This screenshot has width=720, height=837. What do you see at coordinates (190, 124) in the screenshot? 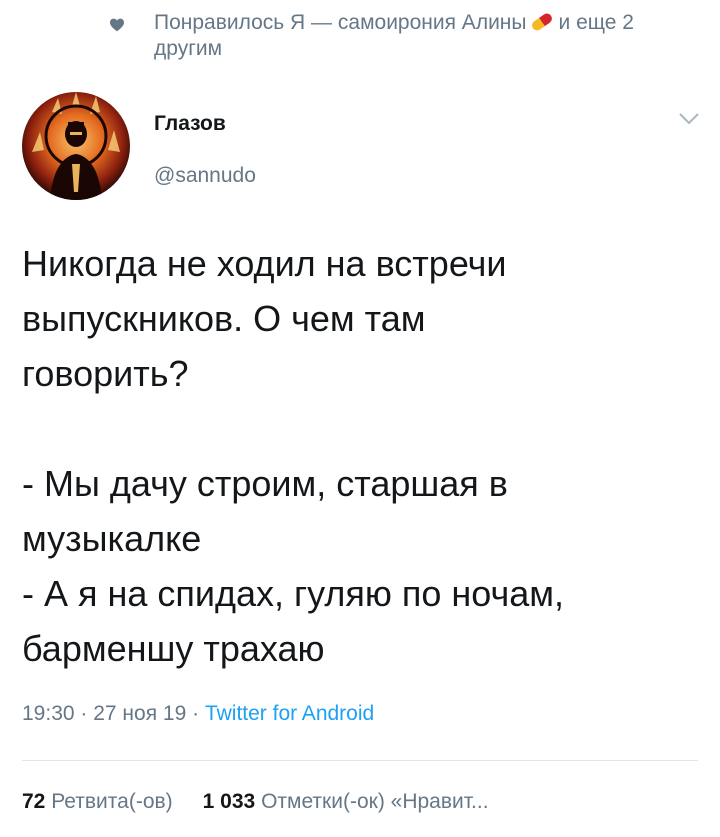
I see `display-name: Глазов` at bounding box center [190, 124].